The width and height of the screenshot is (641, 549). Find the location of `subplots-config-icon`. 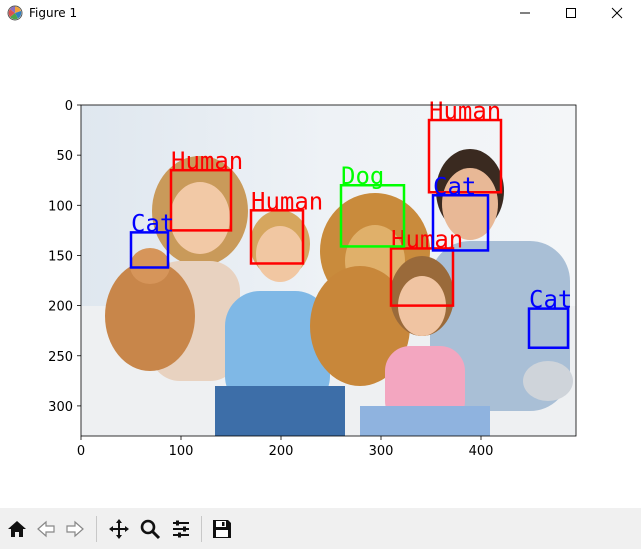

subplots-config-icon is located at coordinates (181, 529).